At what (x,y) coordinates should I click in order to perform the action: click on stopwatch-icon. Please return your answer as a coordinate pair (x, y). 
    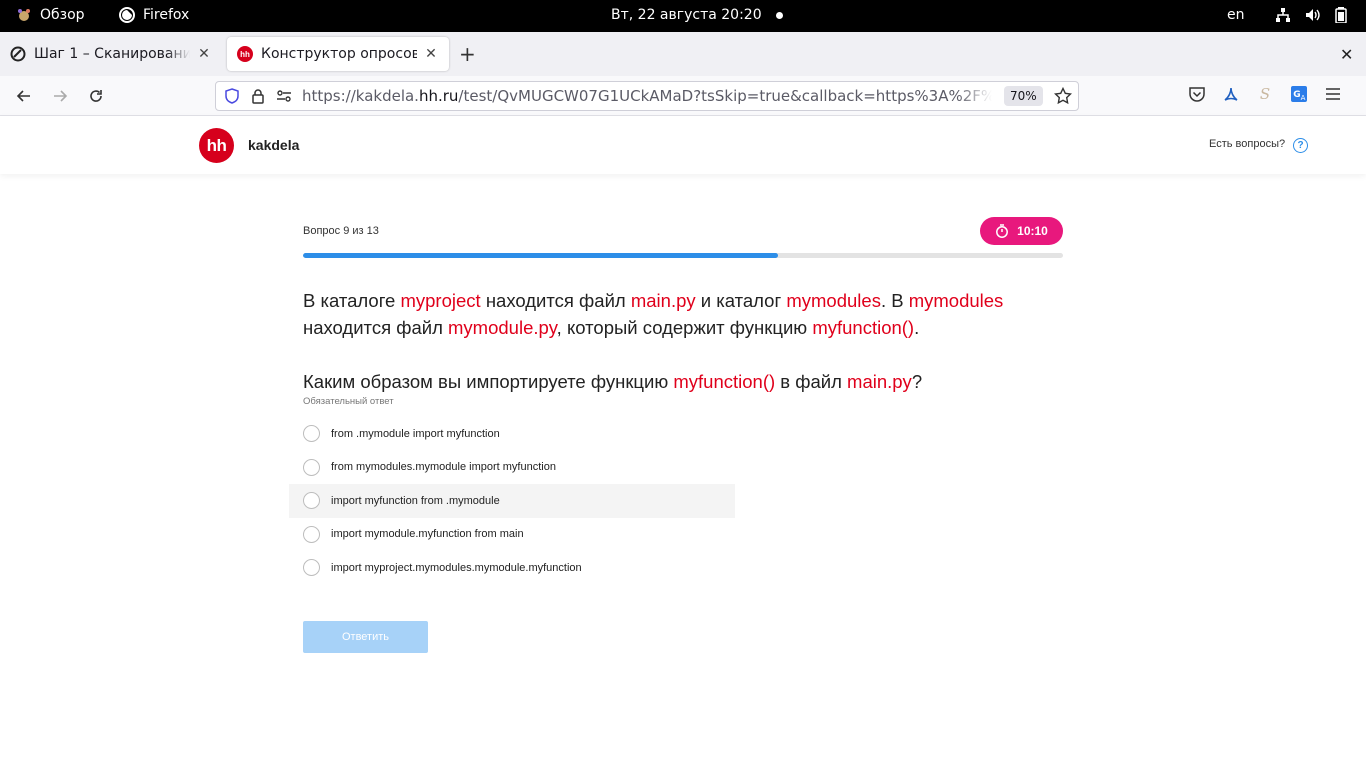
    Looking at the image, I should click on (1002, 231).